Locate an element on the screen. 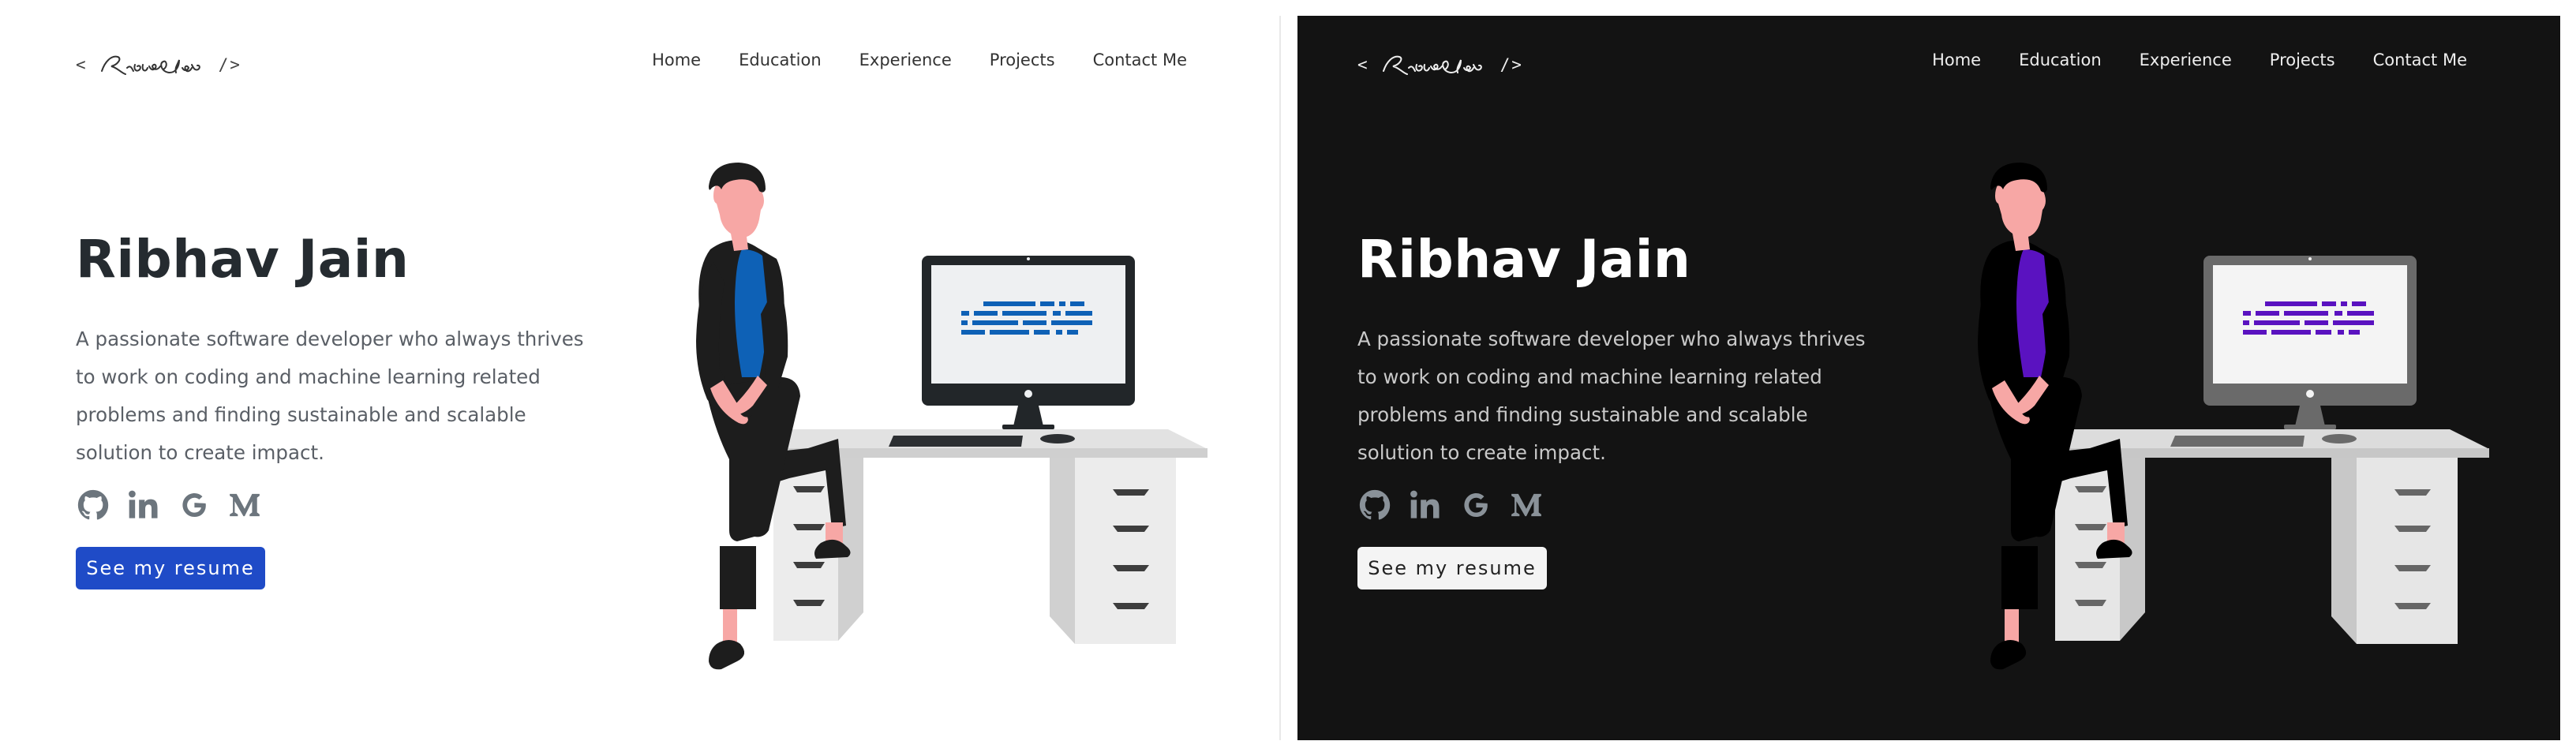 The image size is (2576, 756). panel-divider is located at coordinates (1280, 378).